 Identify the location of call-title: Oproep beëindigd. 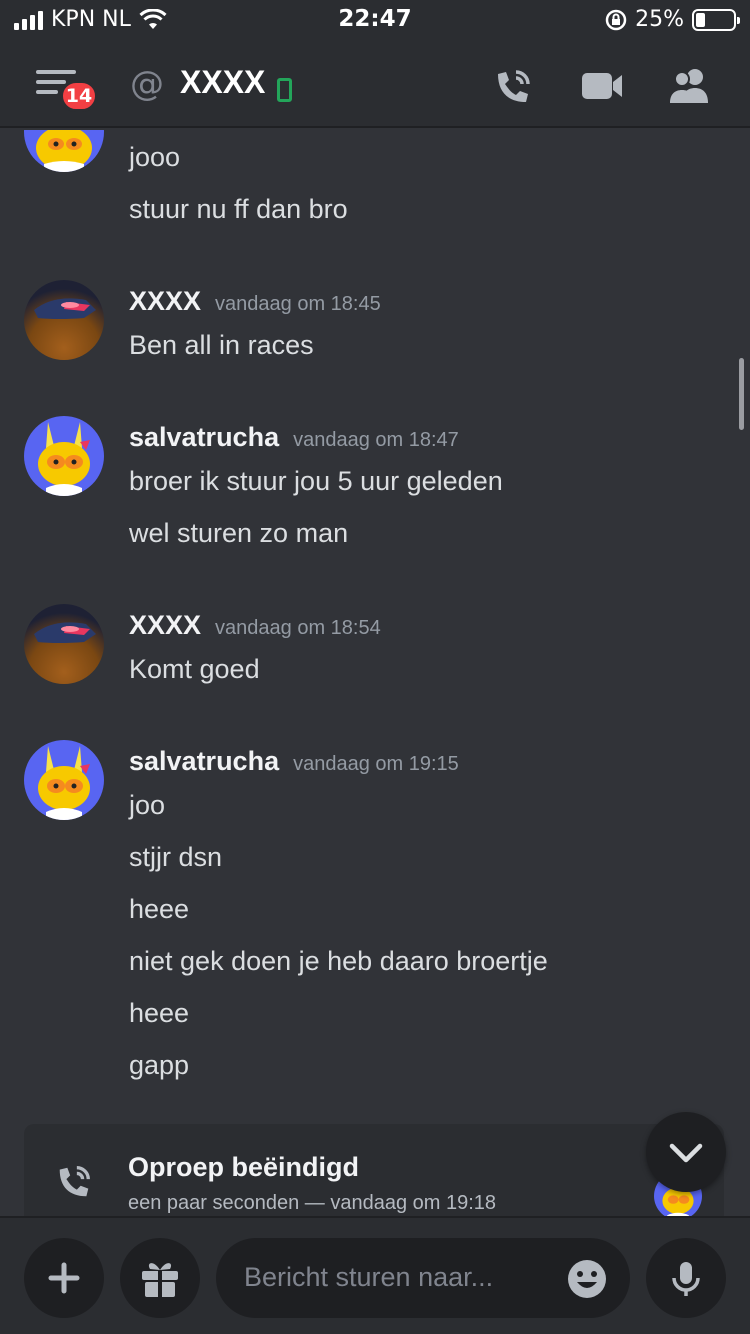
(244, 1167).